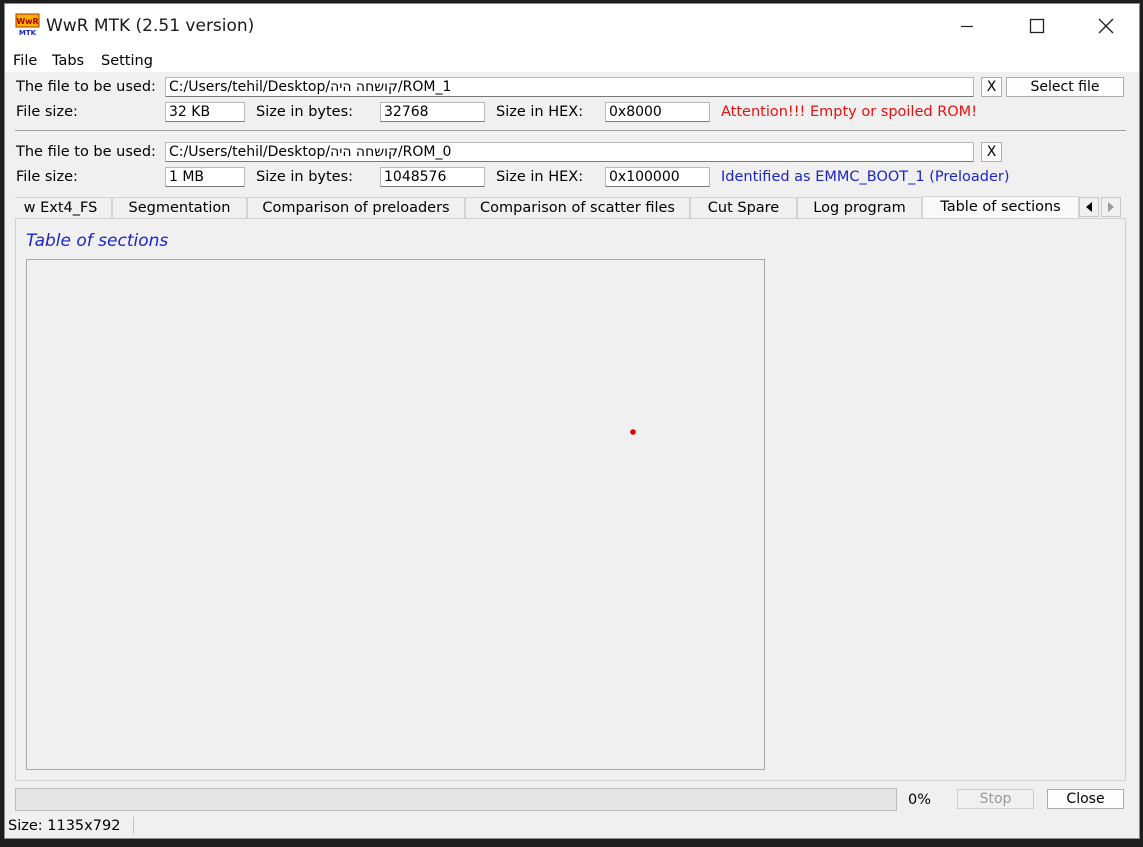  I want to click on file1-hex-field: 0x8000, so click(657, 112).